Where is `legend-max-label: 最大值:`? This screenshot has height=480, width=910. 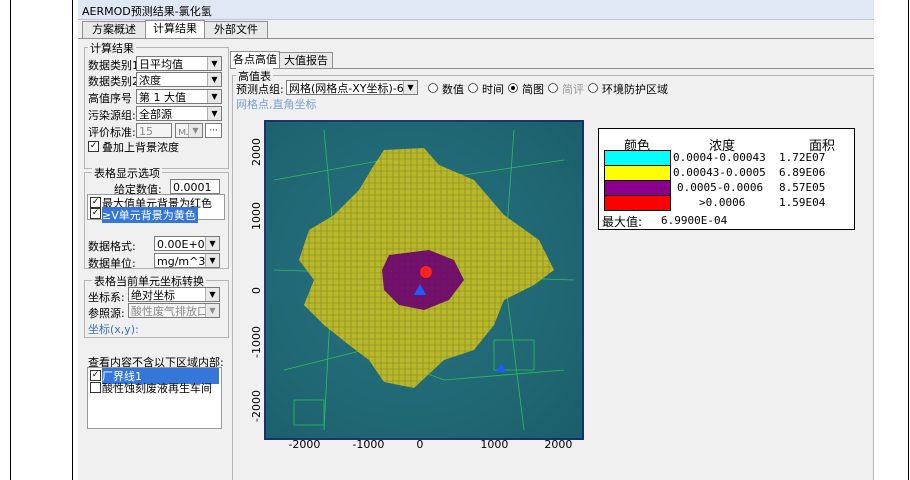
legend-max-label: 最大值: is located at coordinates (622, 222).